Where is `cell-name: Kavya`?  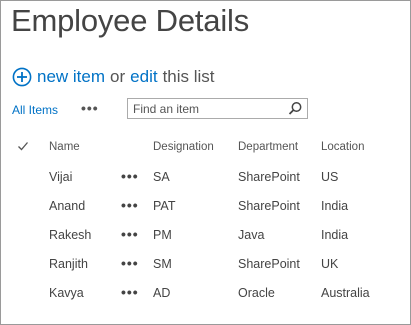
cell-name: Kavya is located at coordinates (66, 293).